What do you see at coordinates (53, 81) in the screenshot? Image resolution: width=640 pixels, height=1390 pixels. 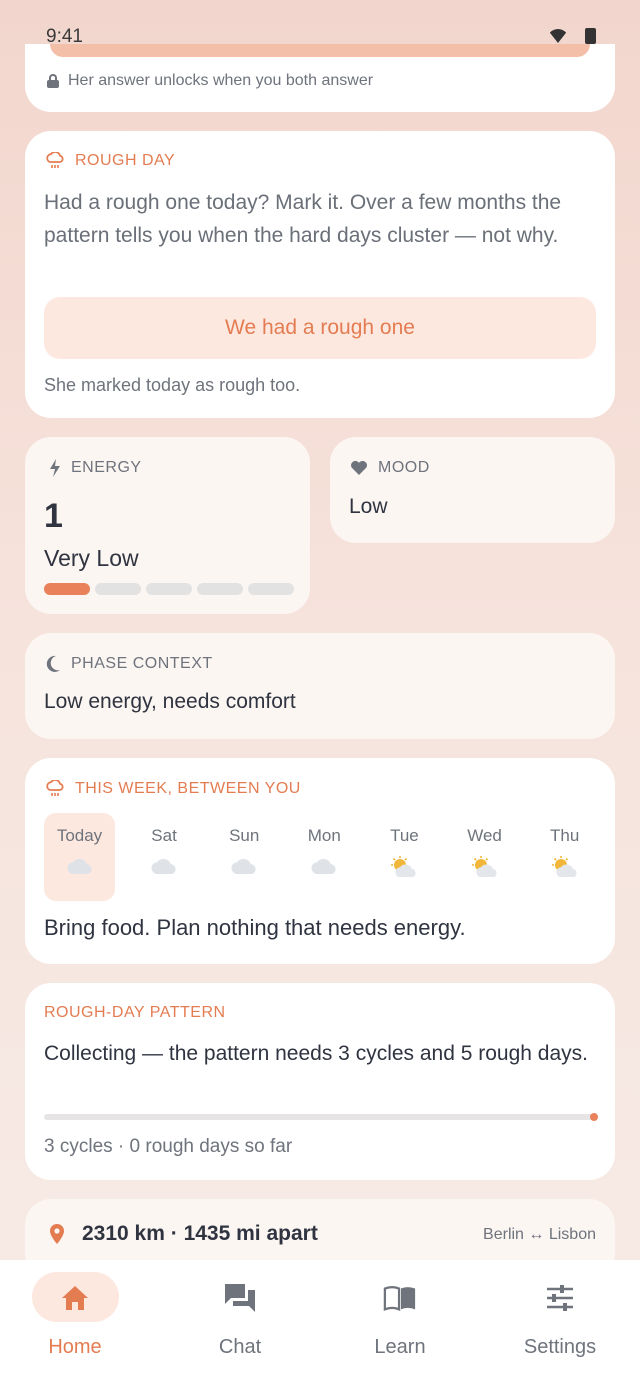 I see `lock-icon` at bounding box center [53, 81].